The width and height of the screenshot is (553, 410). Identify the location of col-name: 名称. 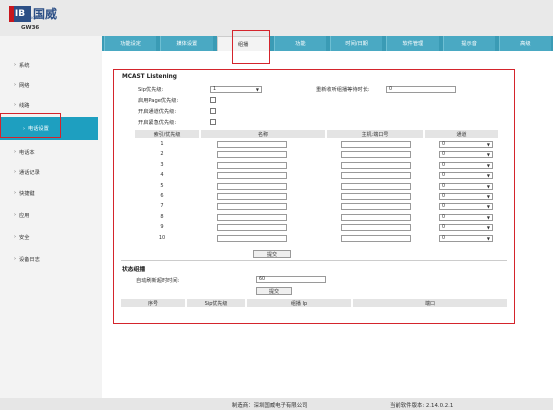
(263, 134).